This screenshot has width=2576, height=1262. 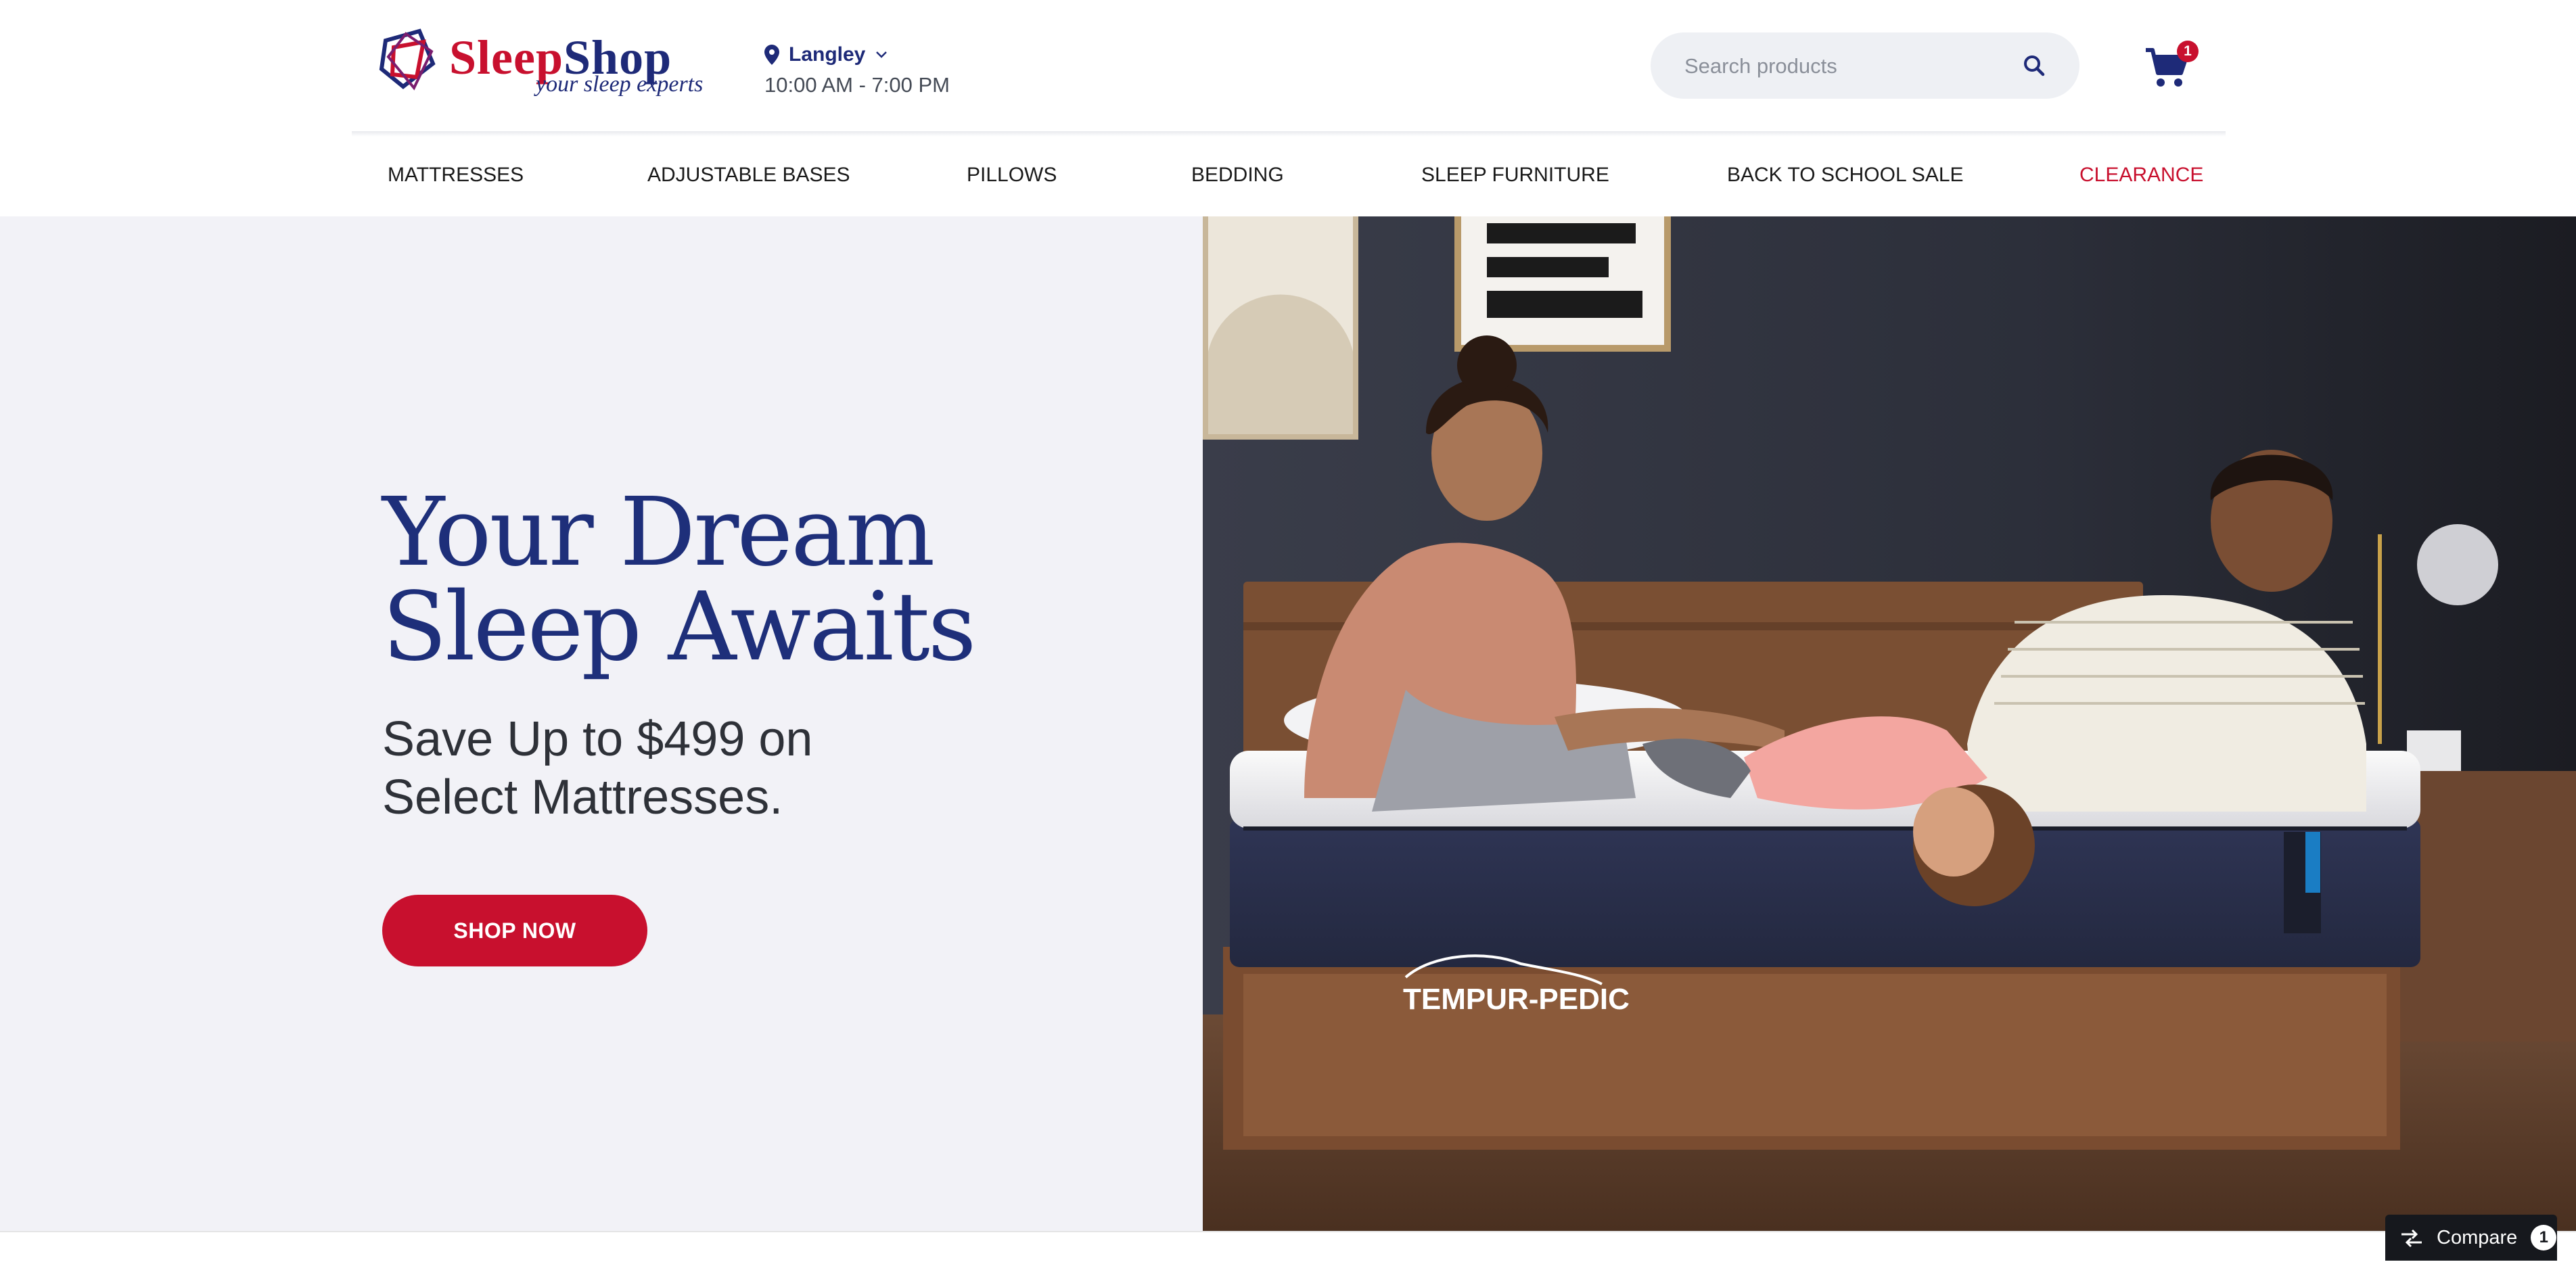 I want to click on store-selector: Langley, so click(x=826, y=54).